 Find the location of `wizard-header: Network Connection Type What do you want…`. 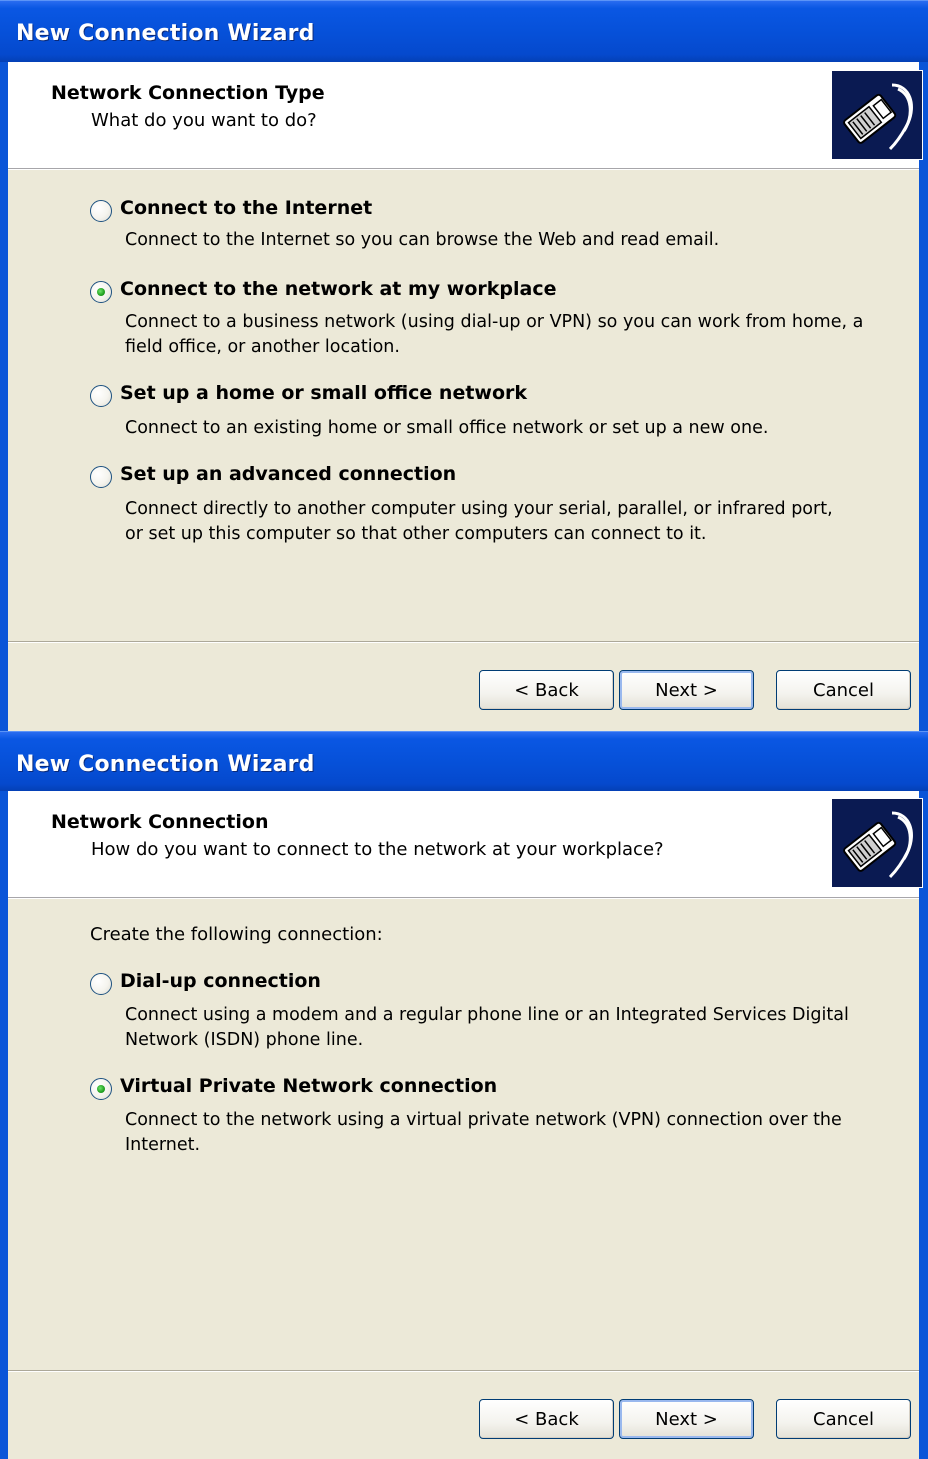

wizard-header: Network Connection Type What do you want… is located at coordinates (465, 115).